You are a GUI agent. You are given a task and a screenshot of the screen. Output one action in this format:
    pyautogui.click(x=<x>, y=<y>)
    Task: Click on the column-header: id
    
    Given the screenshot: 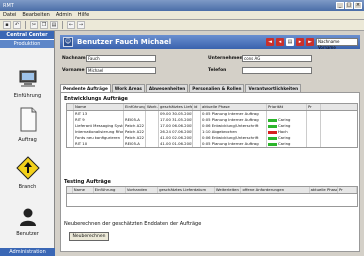 What is the action you would take?
    pyautogui.click(x=197, y=107)
    